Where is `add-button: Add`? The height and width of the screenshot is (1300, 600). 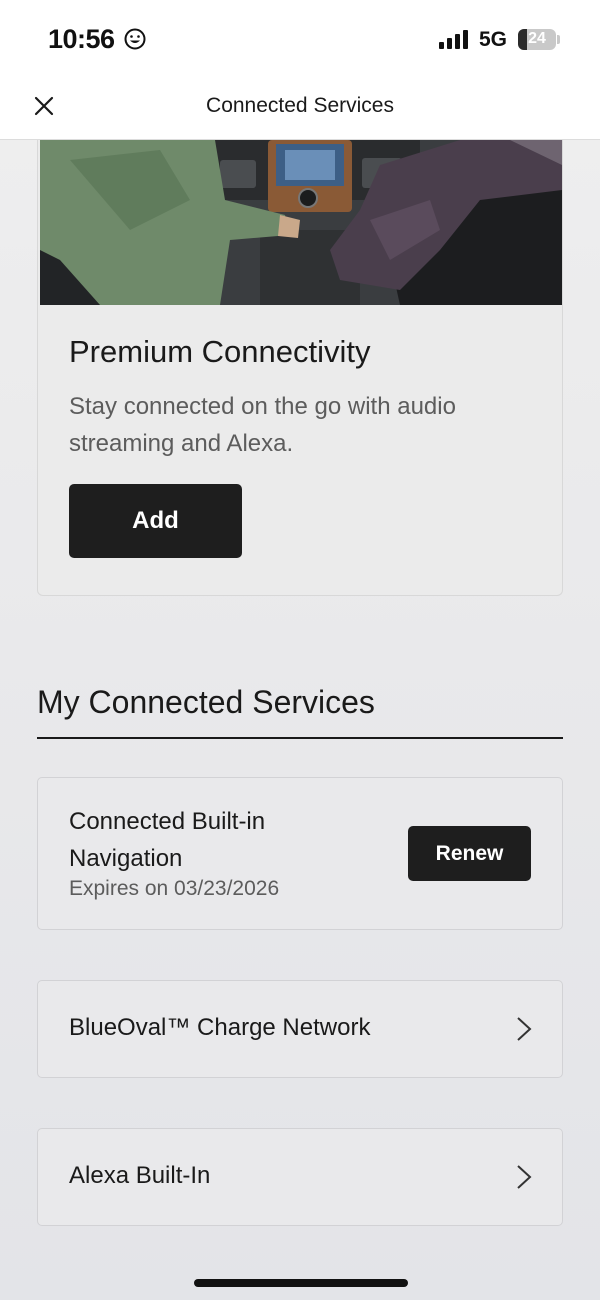
add-button: Add is located at coordinates (155, 521).